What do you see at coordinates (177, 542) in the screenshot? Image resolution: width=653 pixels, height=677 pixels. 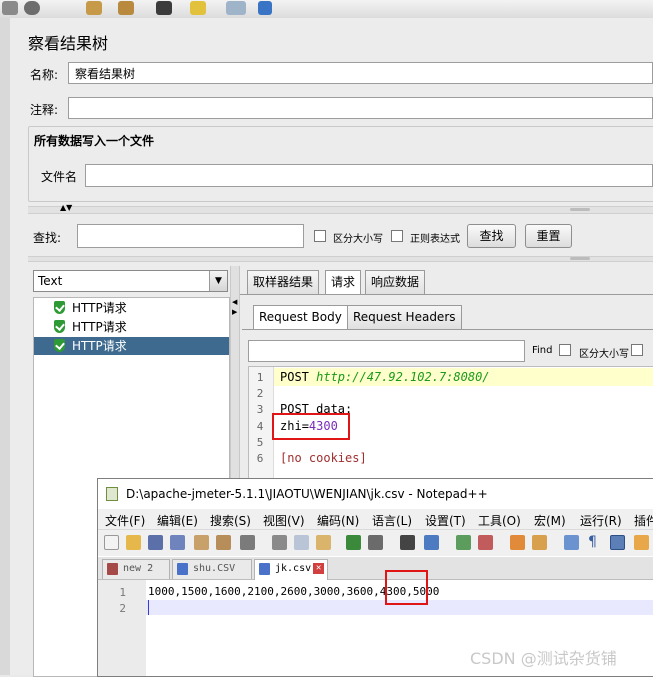 I see `save-all-icon` at bounding box center [177, 542].